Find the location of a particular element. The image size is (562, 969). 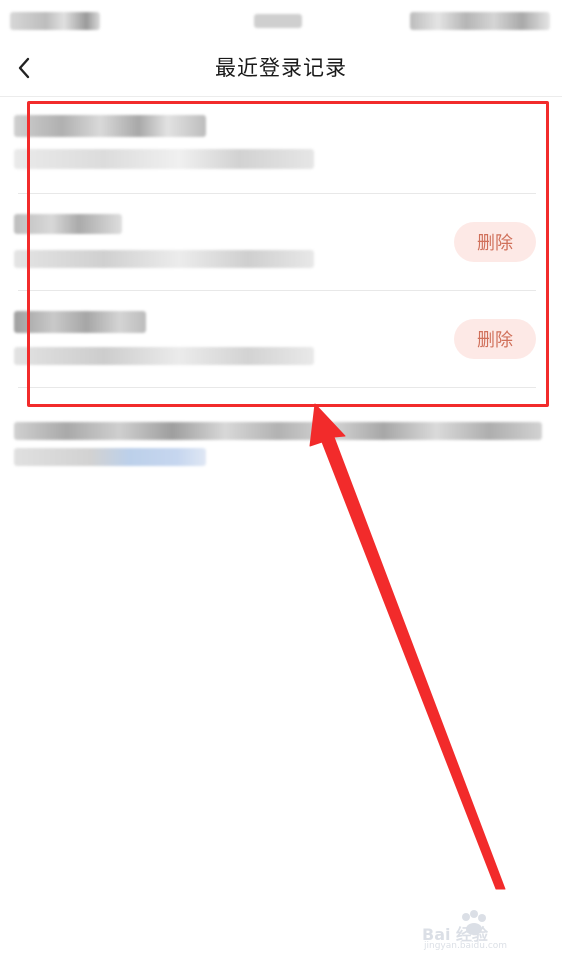

footer-note-redacted is located at coordinates (281, 445).